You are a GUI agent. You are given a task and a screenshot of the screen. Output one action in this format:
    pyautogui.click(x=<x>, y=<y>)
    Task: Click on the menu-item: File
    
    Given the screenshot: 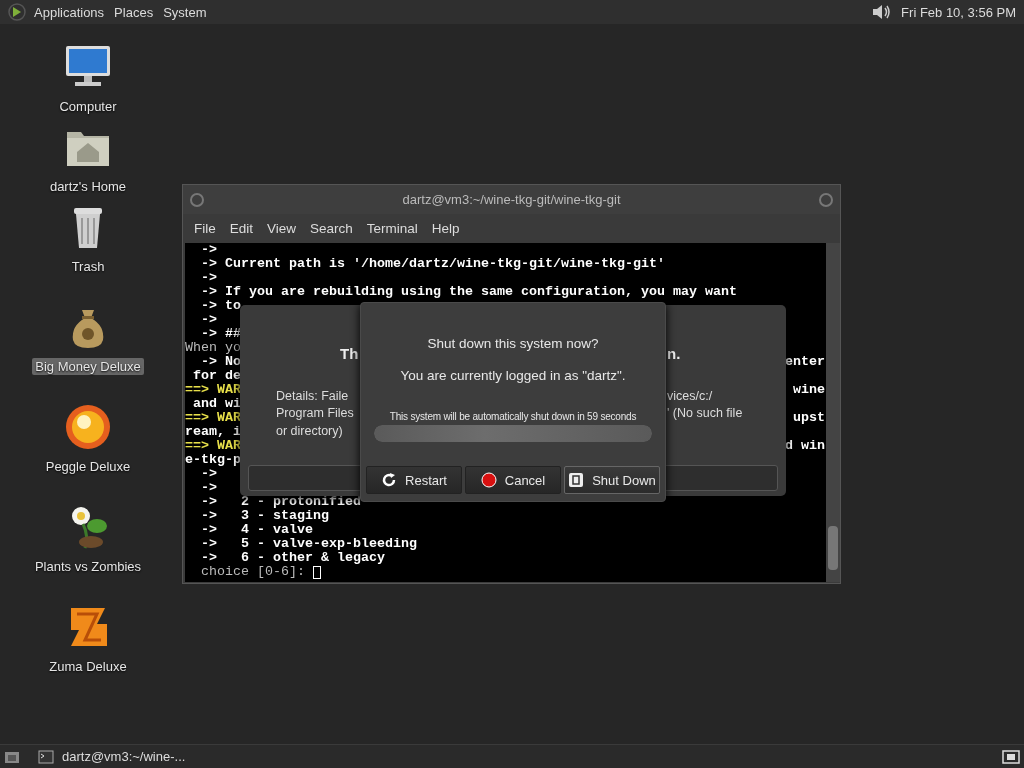 What is the action you would take?
    pyautogui.click(x=205, y=228)
    